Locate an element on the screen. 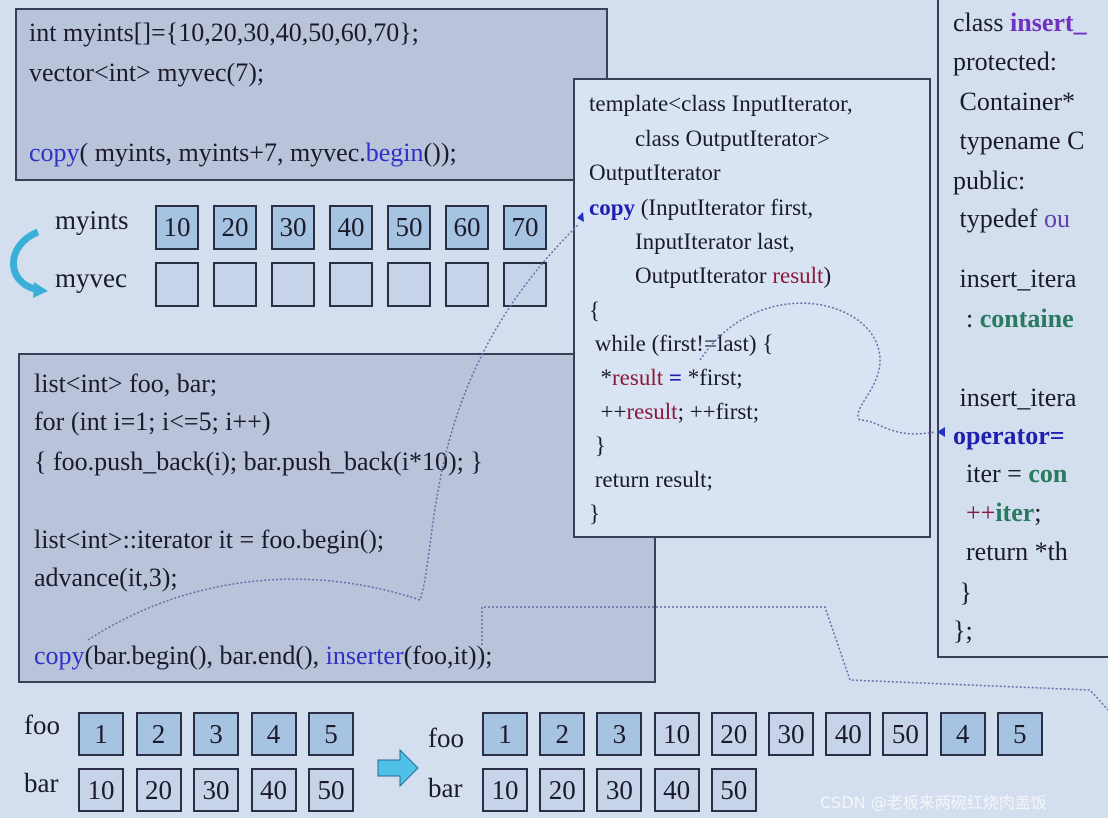 The height and width of the screenshot is (818, 1108). flow-arrow-icon is located at coordinates (398, 768).